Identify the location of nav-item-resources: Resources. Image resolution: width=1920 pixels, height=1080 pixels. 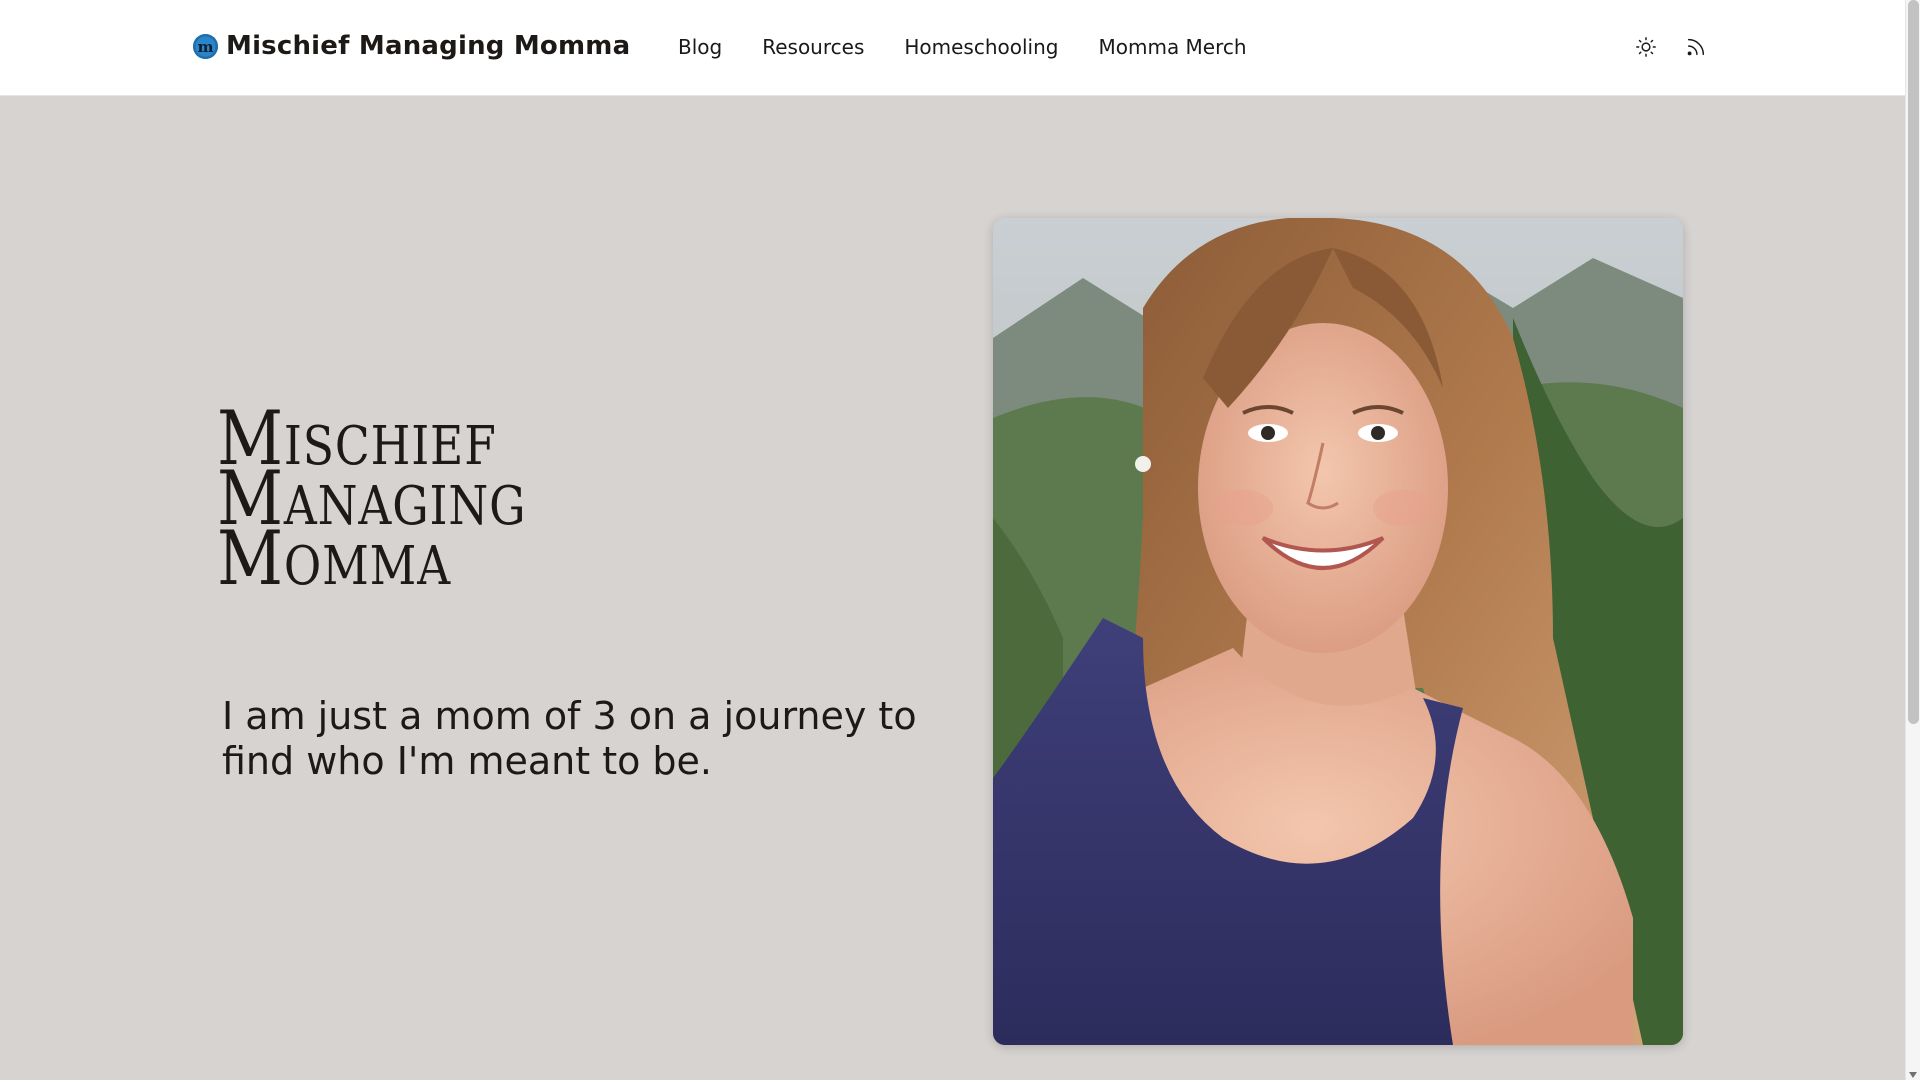
(813, 47).